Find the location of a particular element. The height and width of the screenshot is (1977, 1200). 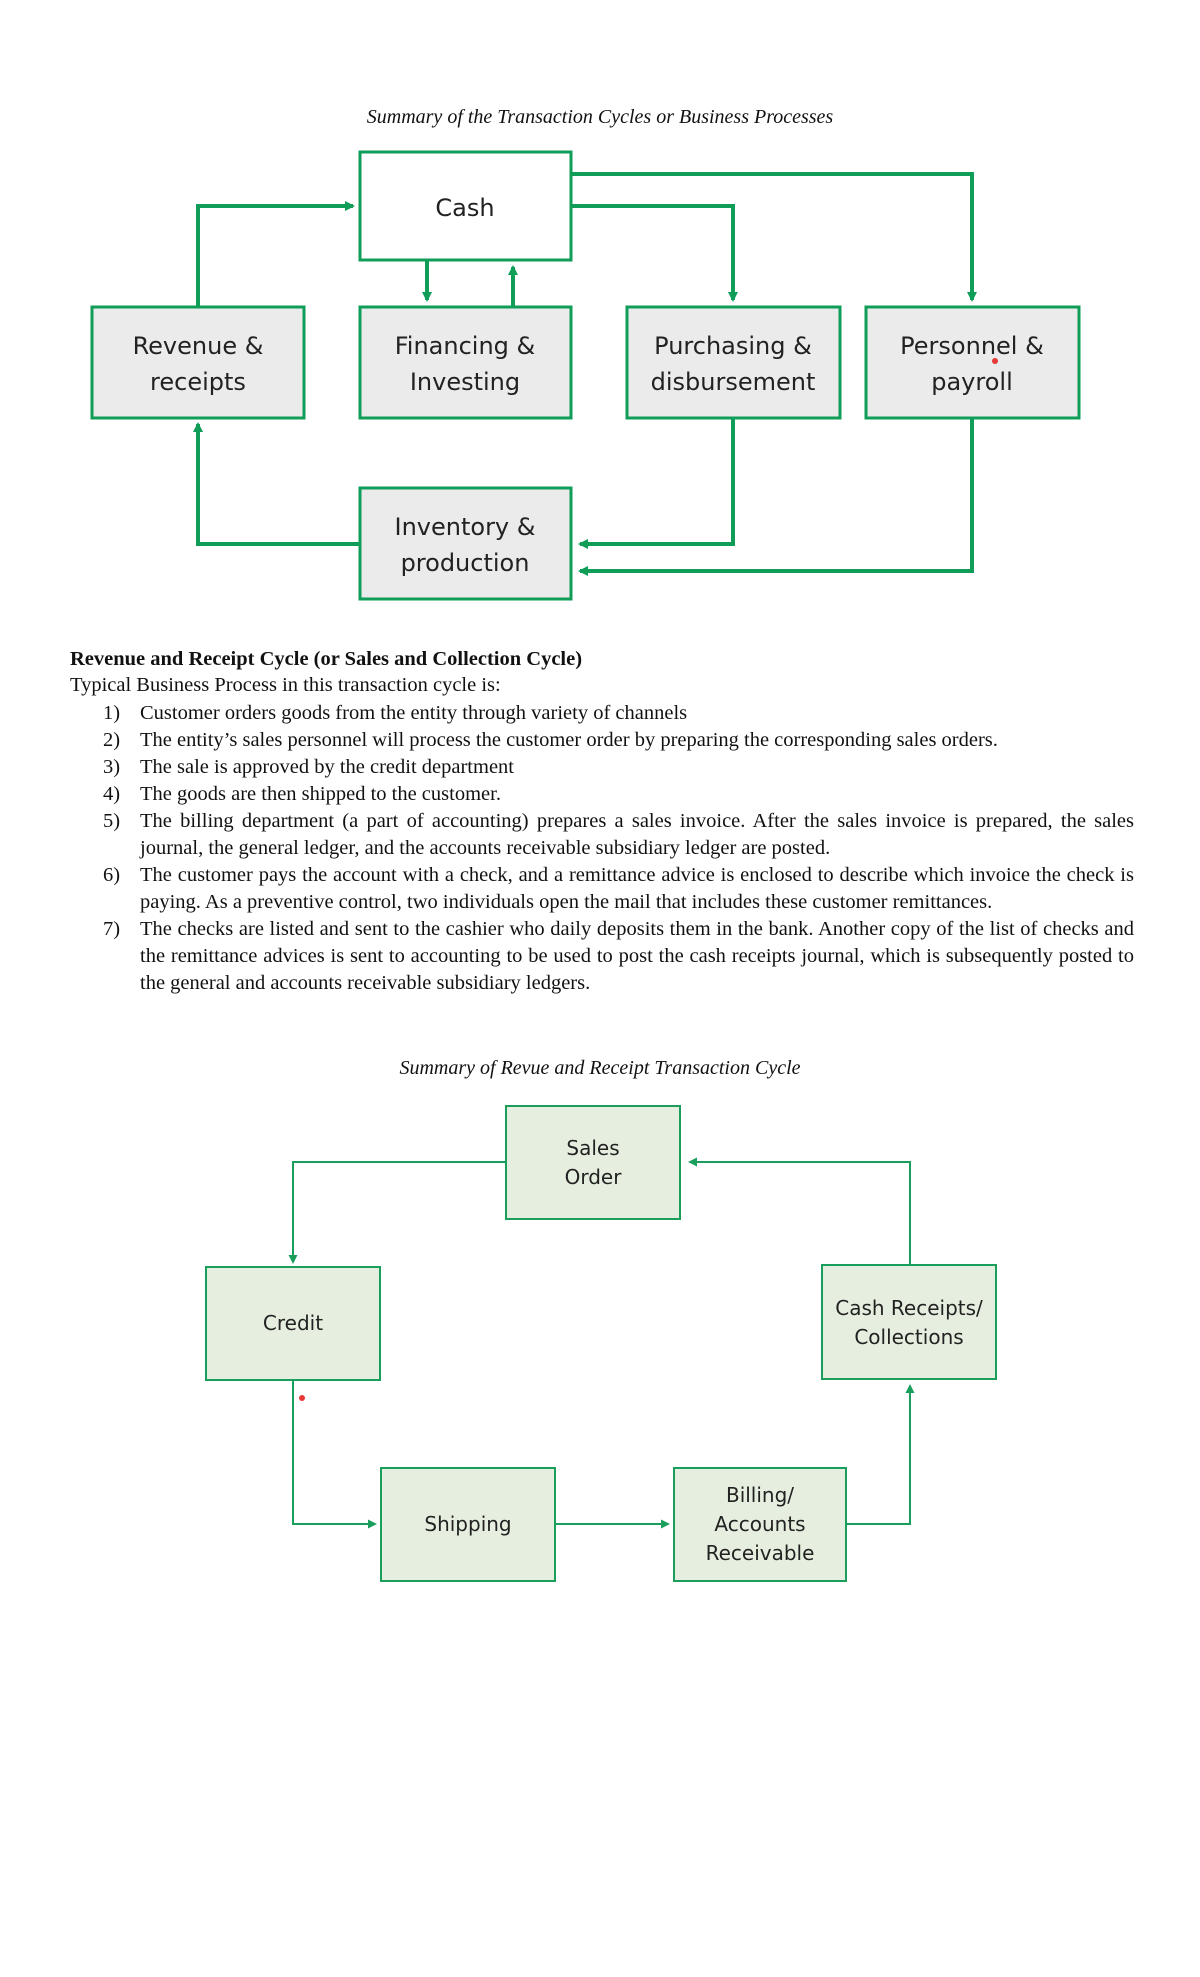

box-cash: Cash is located at coordinates (465, 206).